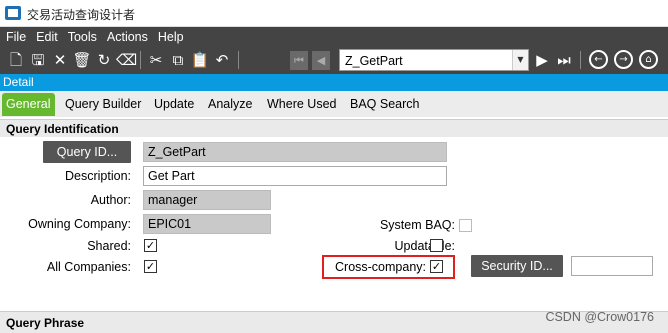  What do you see at coordinates (127, 37) in the screenshot?
I see `menu-actions: Actions` at bounding box center [127, 37].